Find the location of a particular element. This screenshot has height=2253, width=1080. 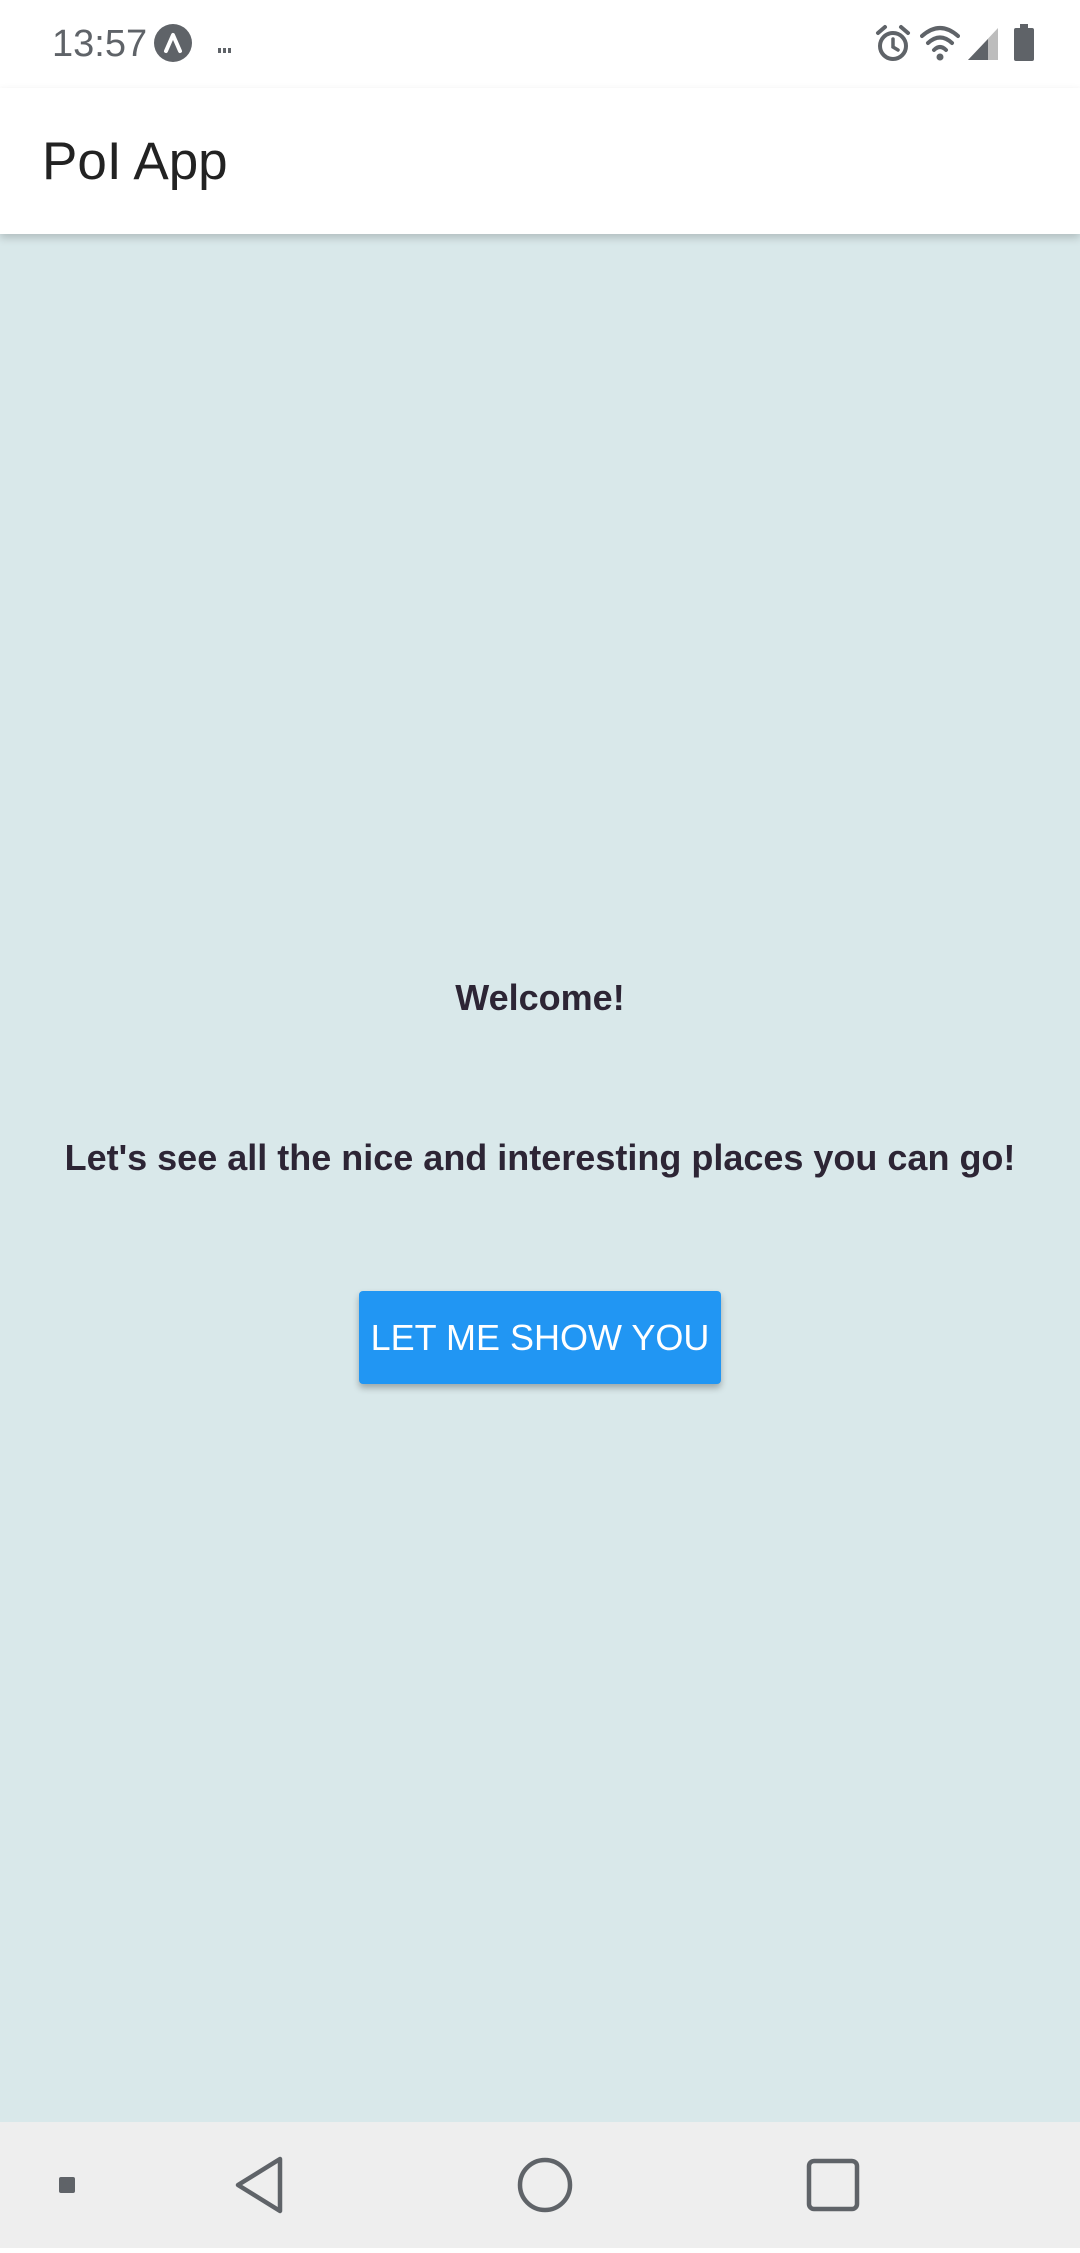

wifi-icon is located at coordinates (940, 43).